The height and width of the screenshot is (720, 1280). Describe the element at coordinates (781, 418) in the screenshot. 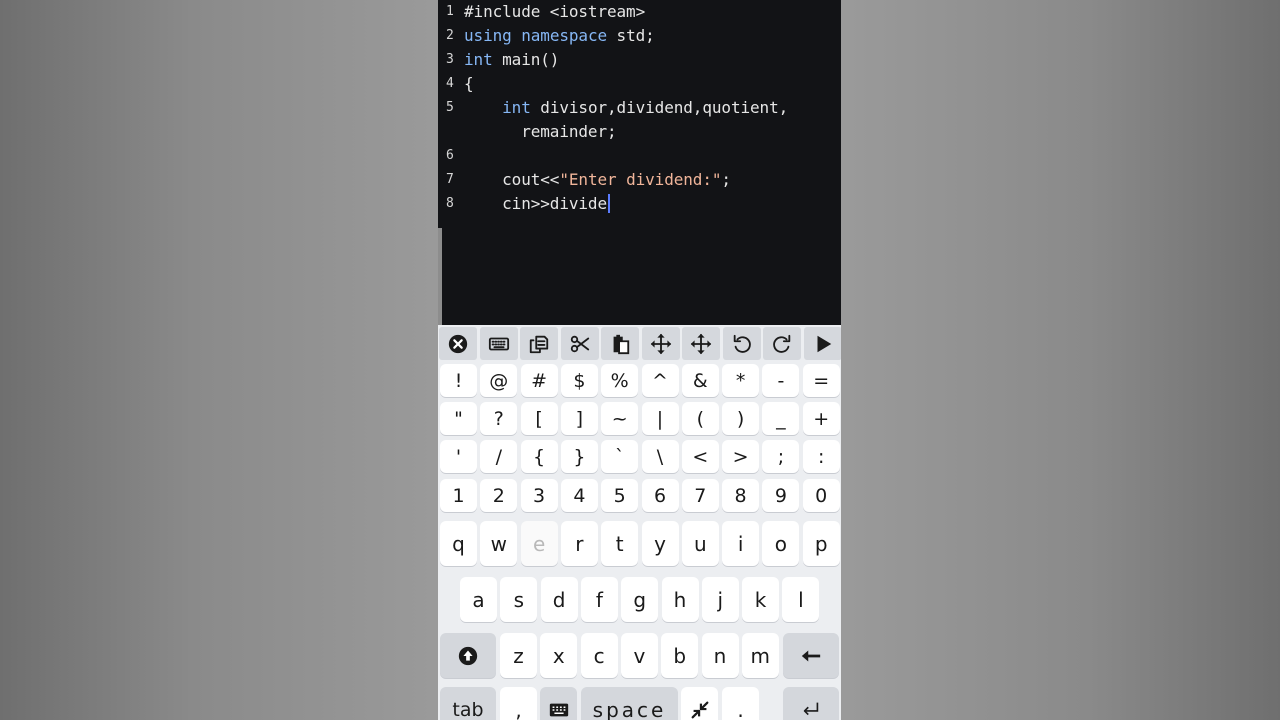

I see `key-symbol: _` at that location.